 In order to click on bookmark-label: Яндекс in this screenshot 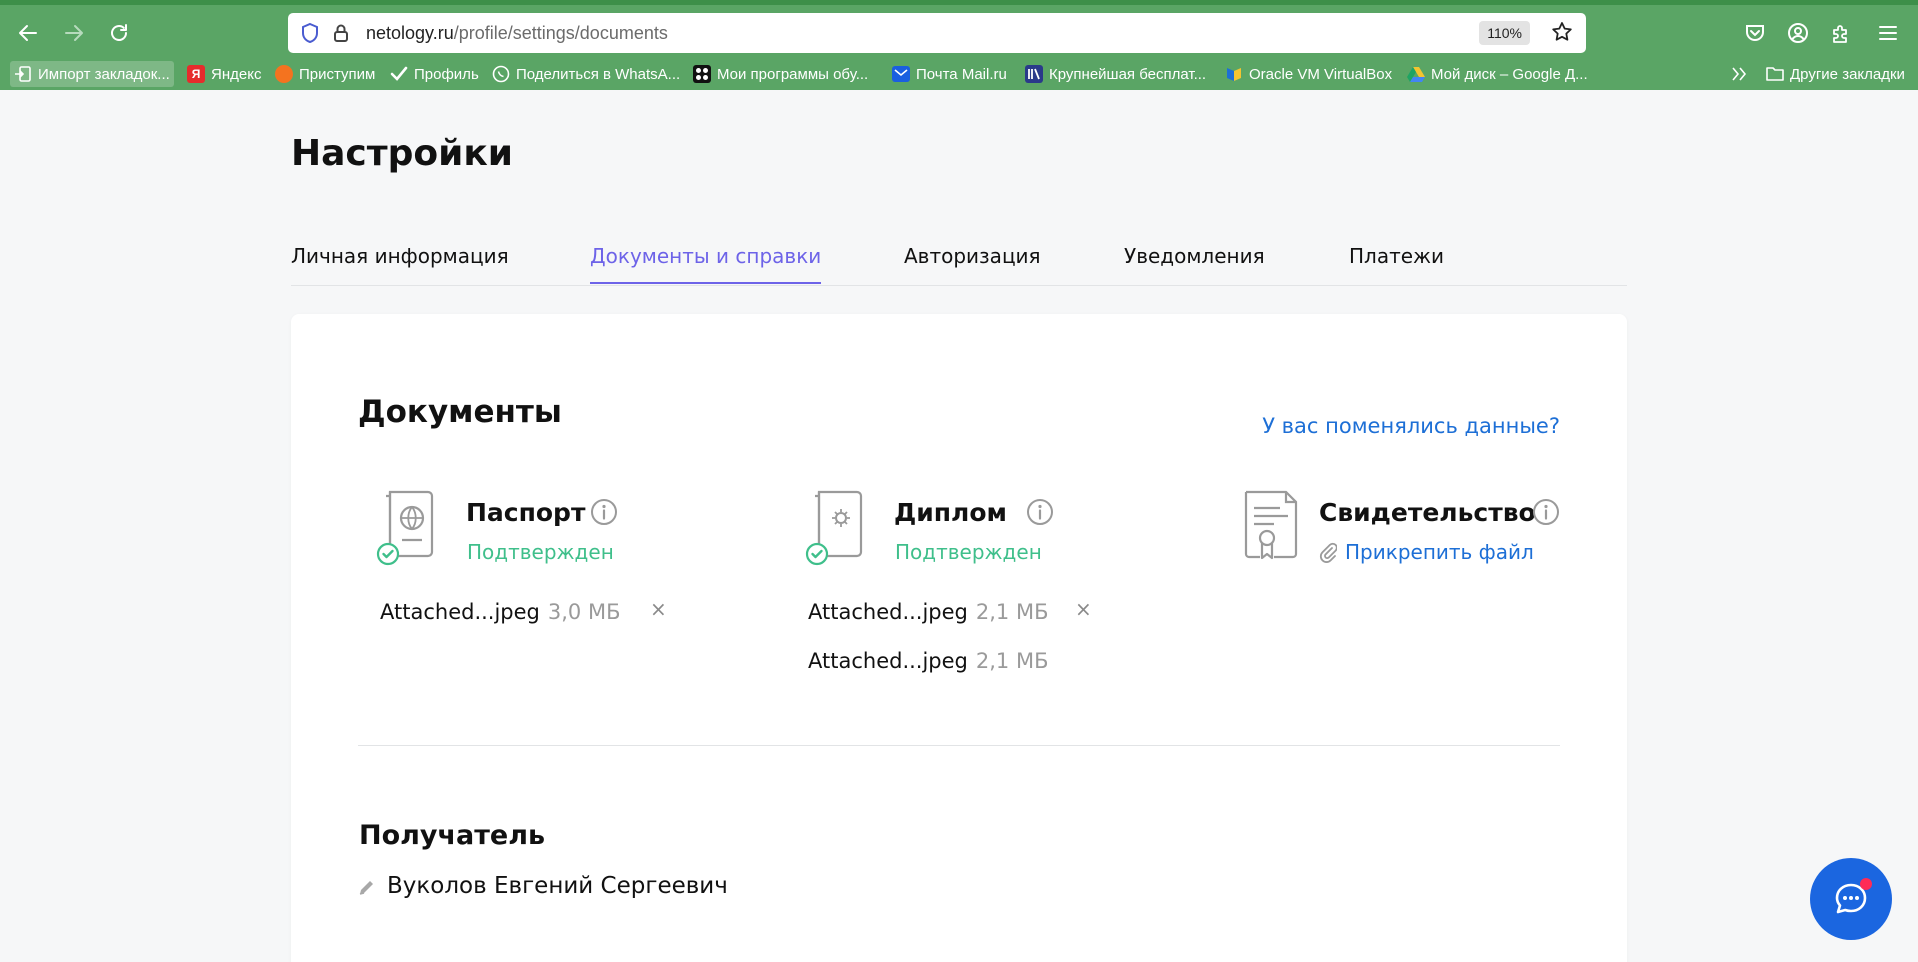, I will do `click(236, 74)`.